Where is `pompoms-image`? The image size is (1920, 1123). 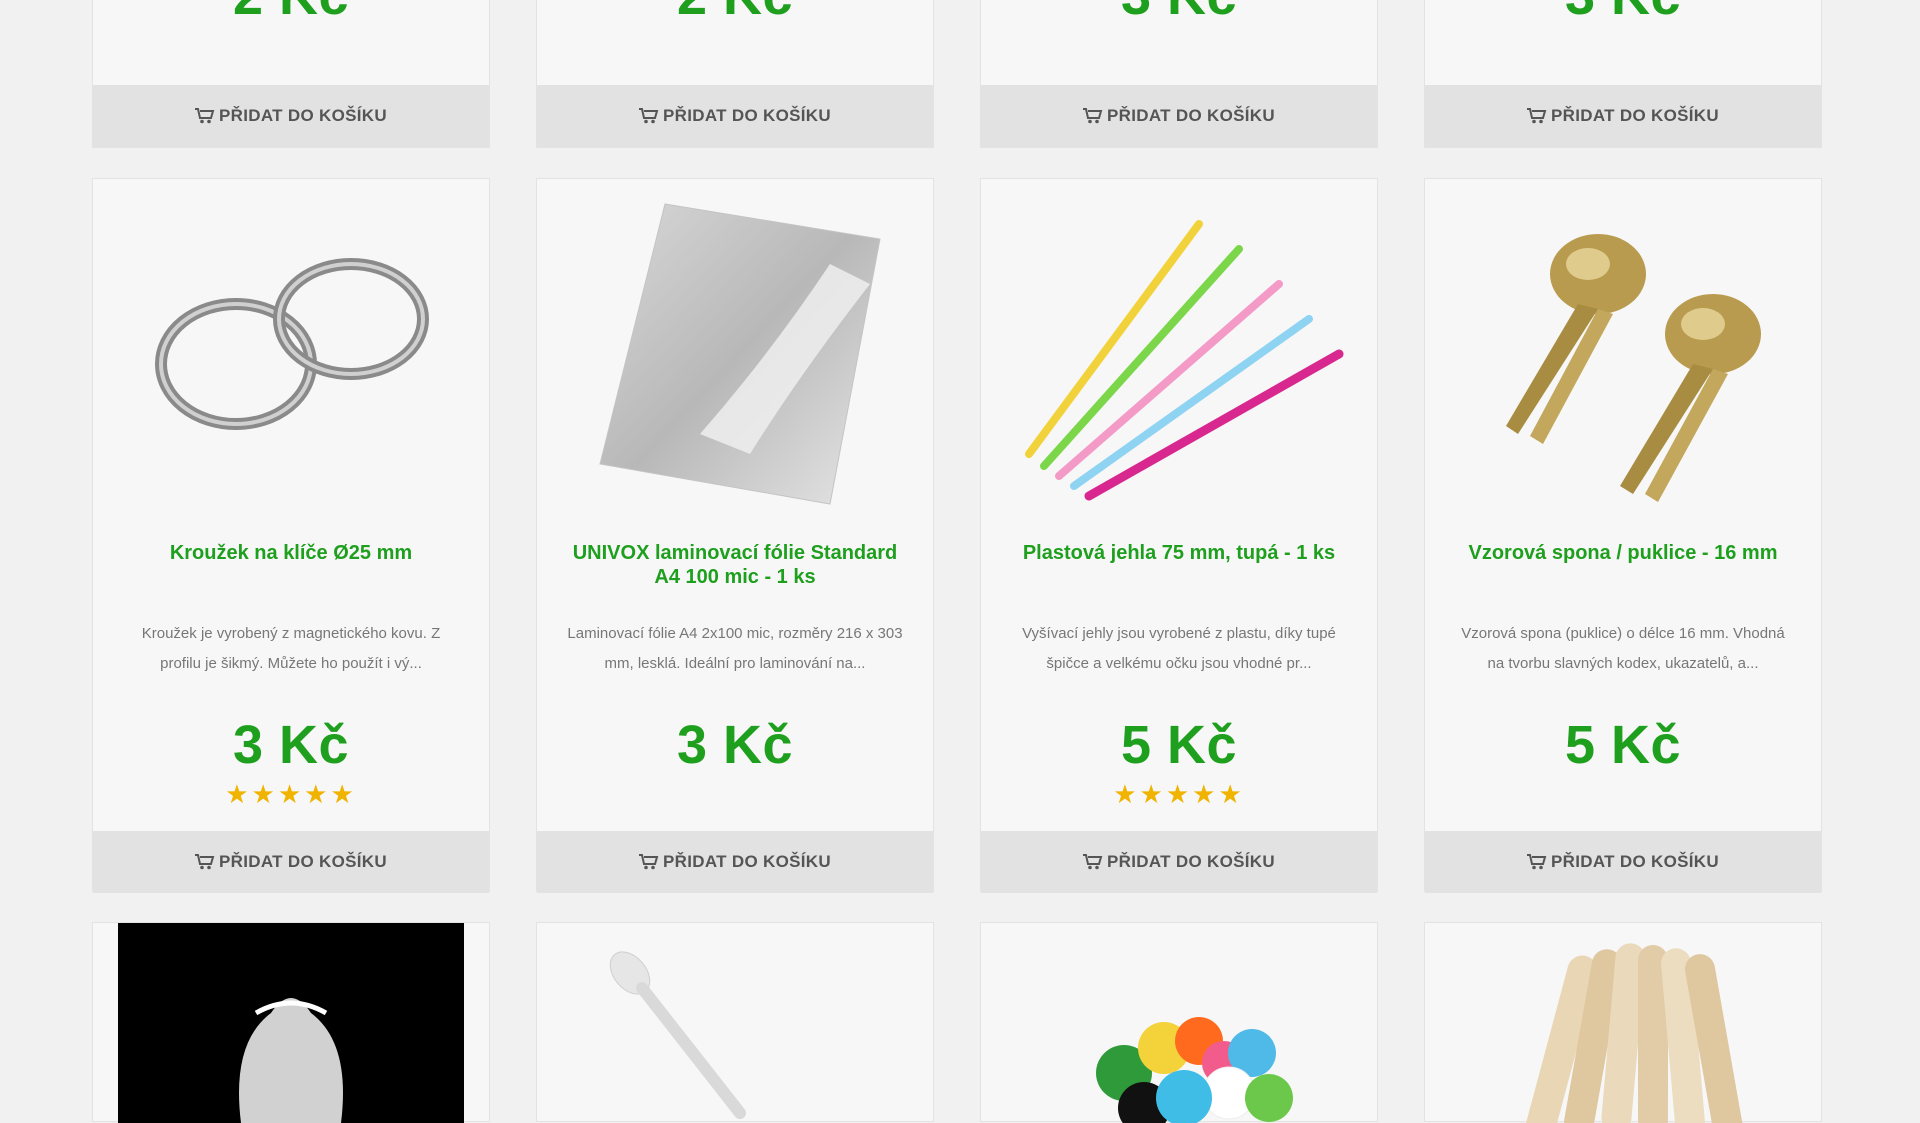 pompoms-image is located at coordinates (1179, 1023).